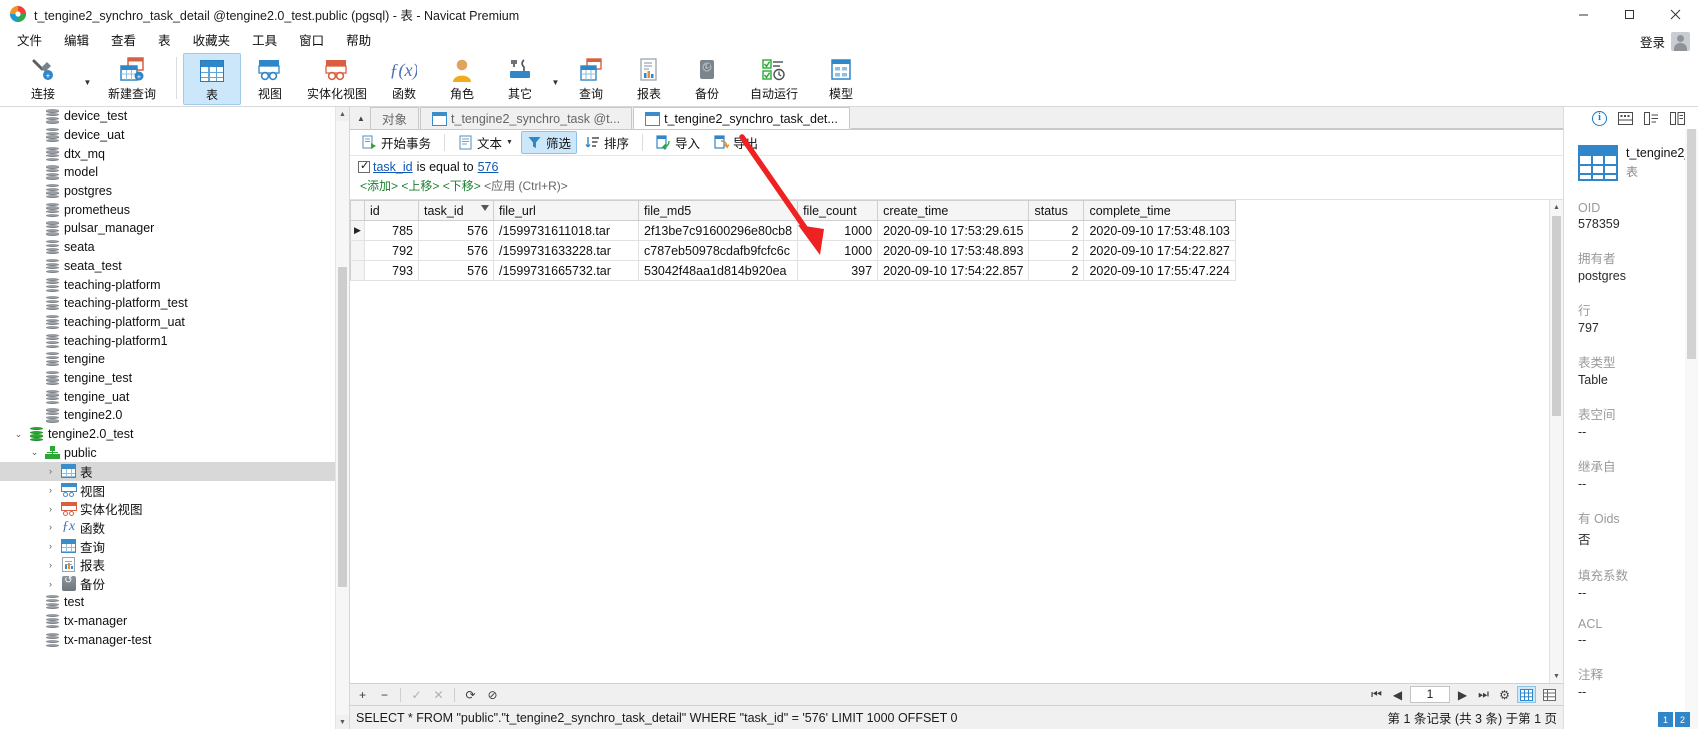 This screenshot has width=1698, height=729. What do you see at coordinates (167, 266) in the screenshot?
I see `tree-item-seata-test: · seata_test` at bounding box center [167, 266].